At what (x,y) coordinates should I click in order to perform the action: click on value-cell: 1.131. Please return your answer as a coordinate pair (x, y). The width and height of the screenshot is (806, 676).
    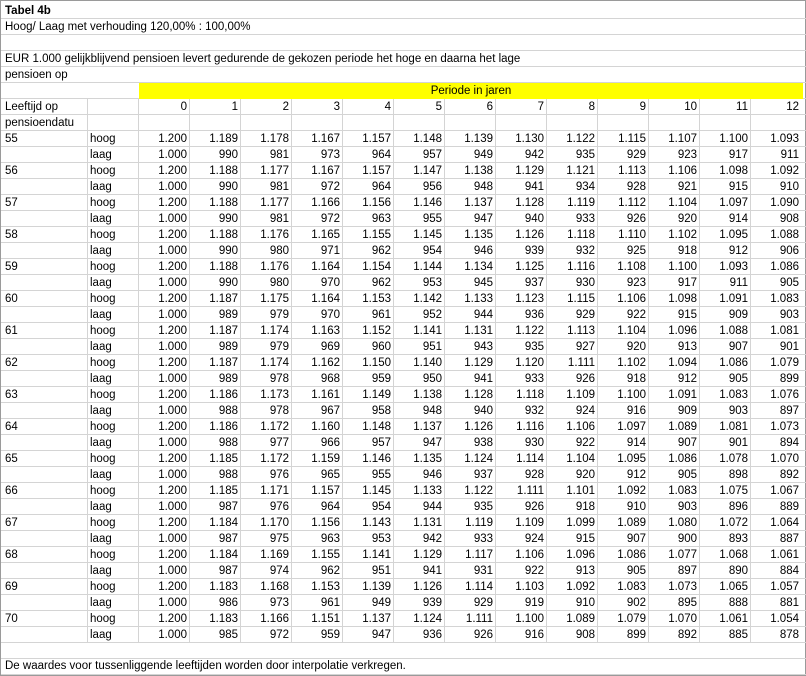
    Looking at the image, I should click on (427, 523).